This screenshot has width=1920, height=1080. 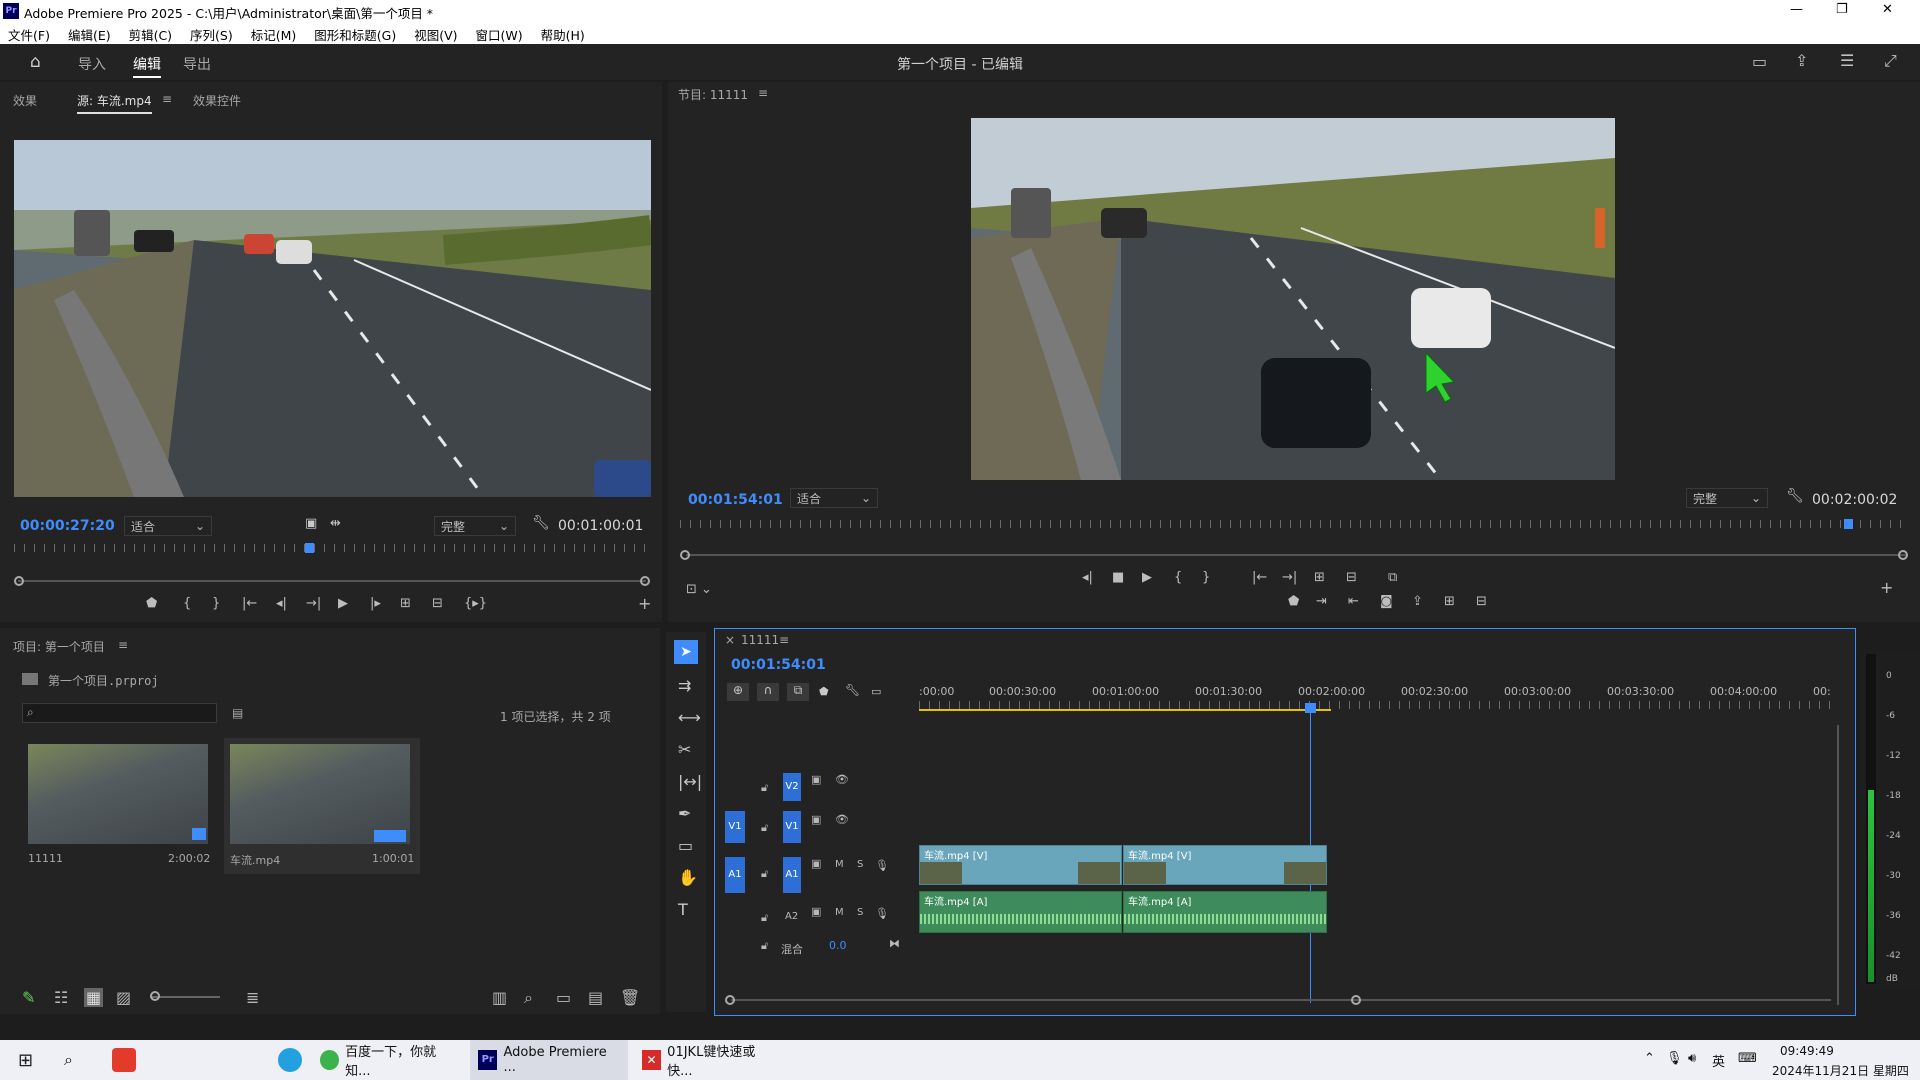 I want to click on project-item: 车流.mp4 1:00:01, so click(x=322, y=806).